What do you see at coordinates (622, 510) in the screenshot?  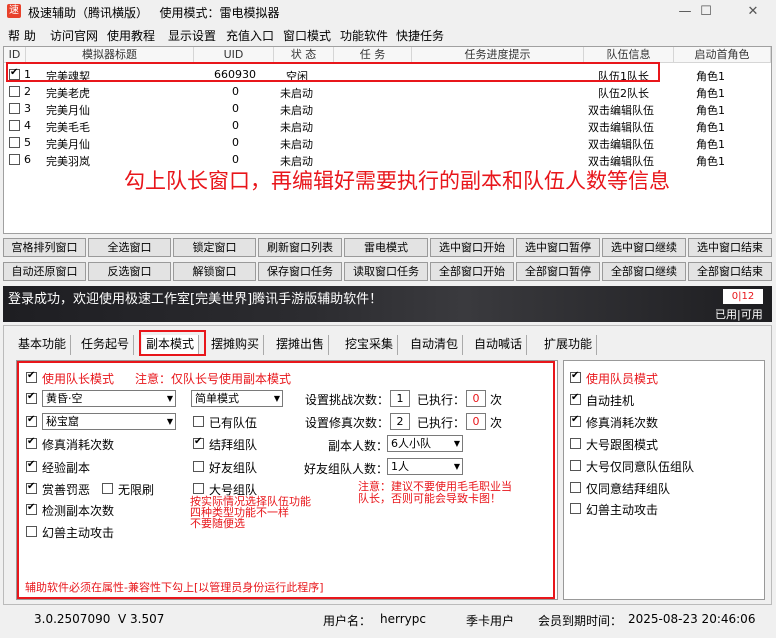 I see `member-phantom-label: 幻兽主动攻击` at bounding box center [622, 510].